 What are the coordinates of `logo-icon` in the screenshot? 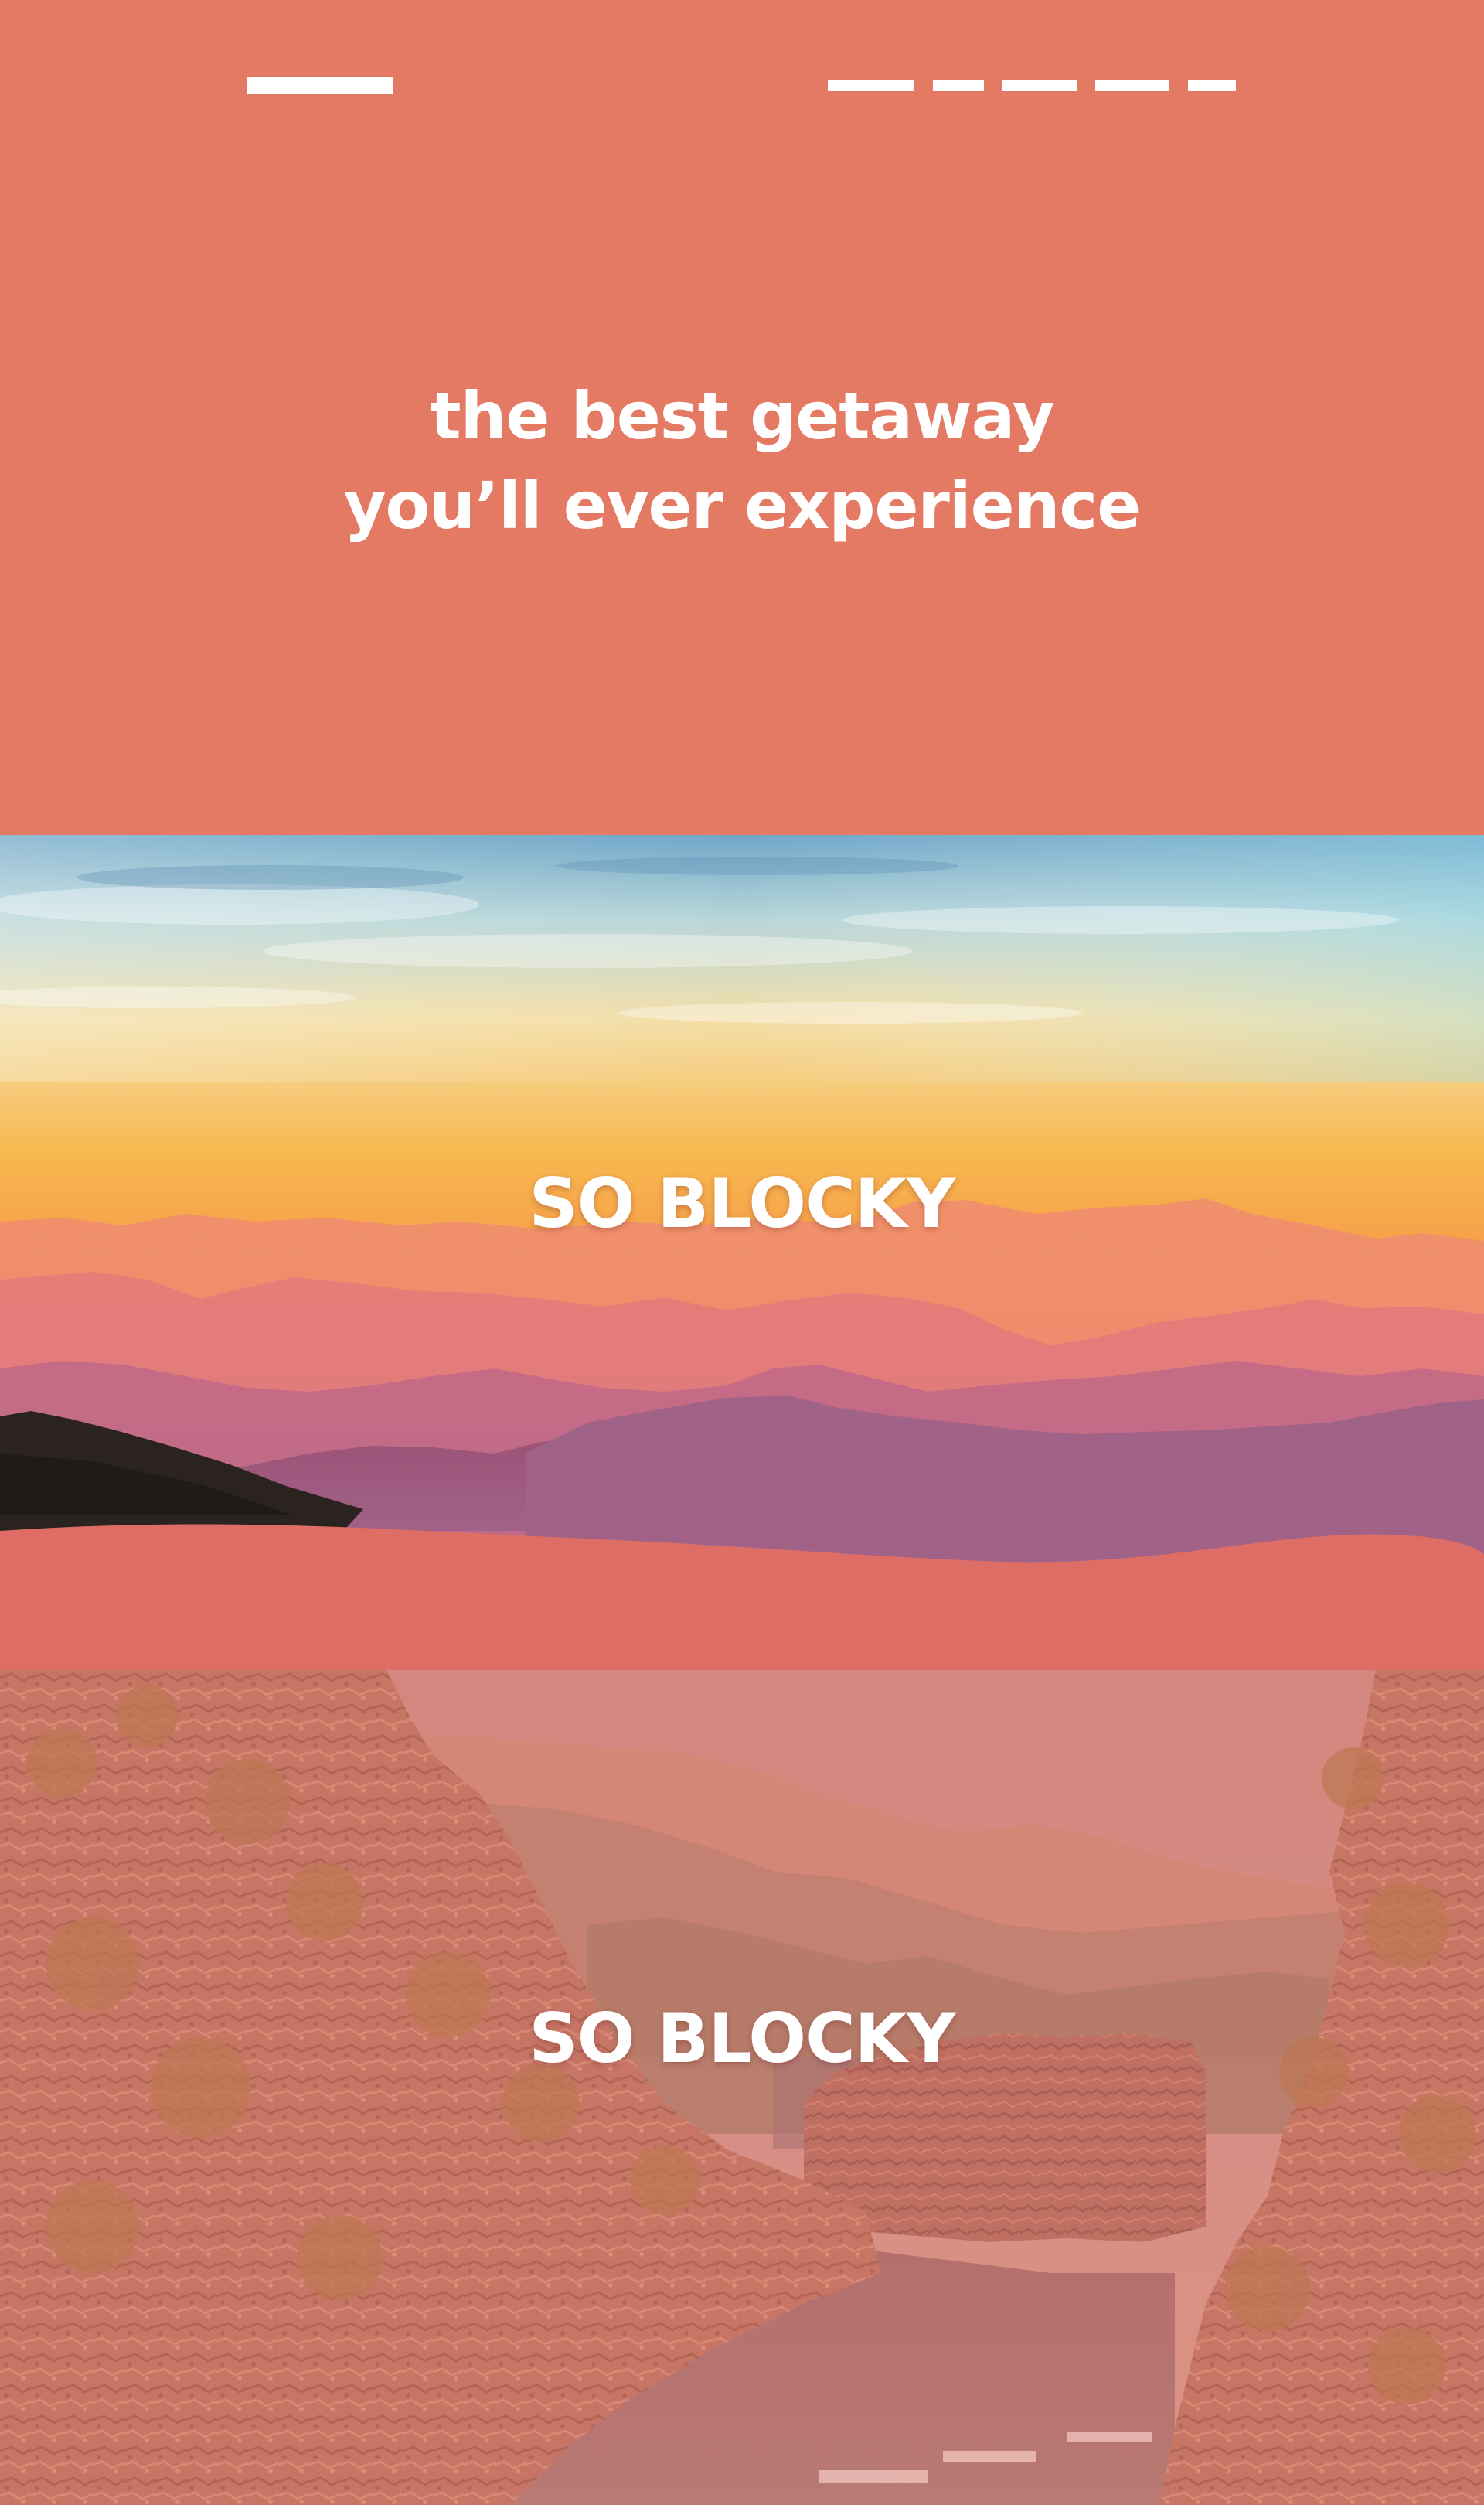 It's located at (320, 85).